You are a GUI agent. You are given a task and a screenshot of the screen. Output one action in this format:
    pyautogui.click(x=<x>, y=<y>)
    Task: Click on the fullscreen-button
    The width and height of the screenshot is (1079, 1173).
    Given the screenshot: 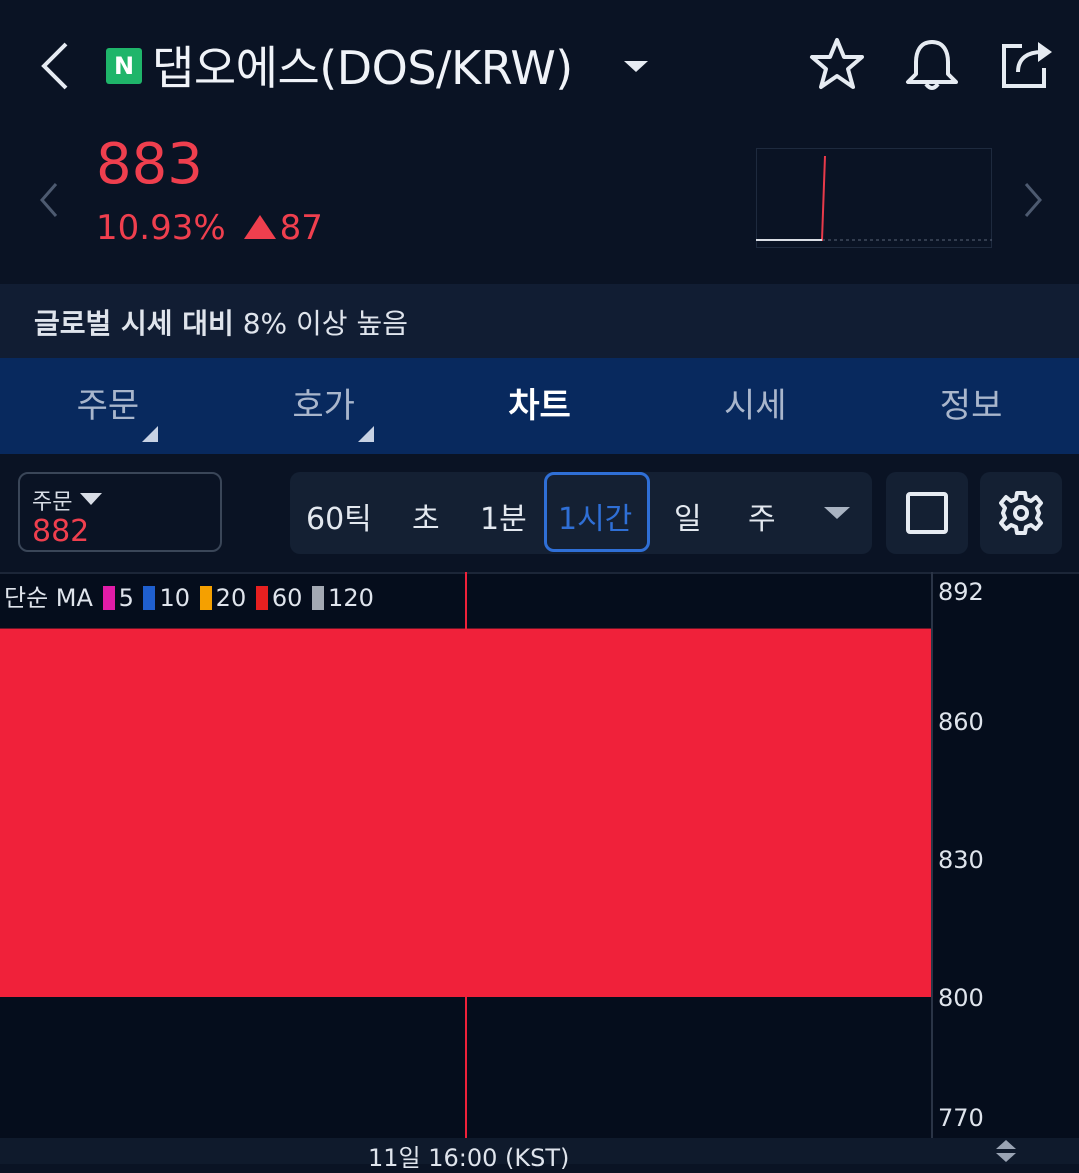 What is the action you would take?
    pyautogui.click(x=927, y=513)
    